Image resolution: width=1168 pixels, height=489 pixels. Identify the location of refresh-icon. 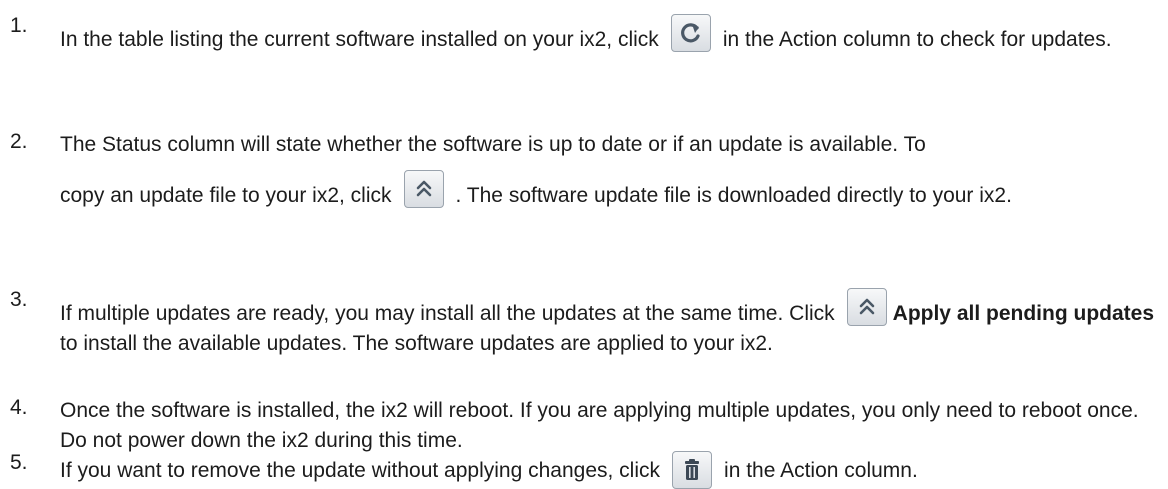
(690, 33).